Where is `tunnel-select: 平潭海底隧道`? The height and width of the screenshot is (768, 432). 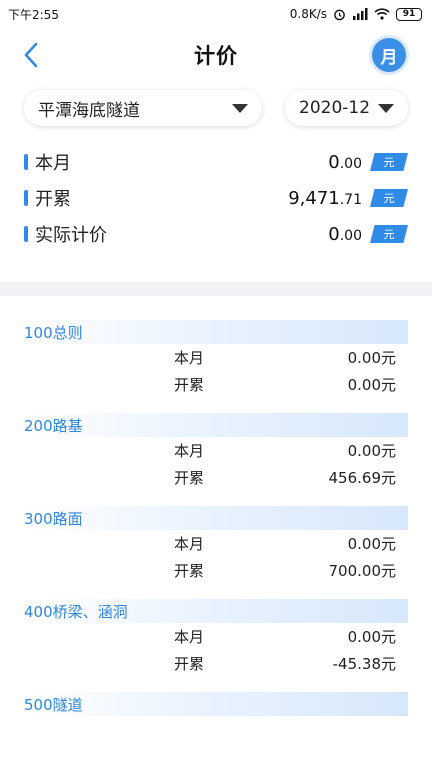
tunnel-select: 平潭海底隧道 is located at coordinates (143, 108).